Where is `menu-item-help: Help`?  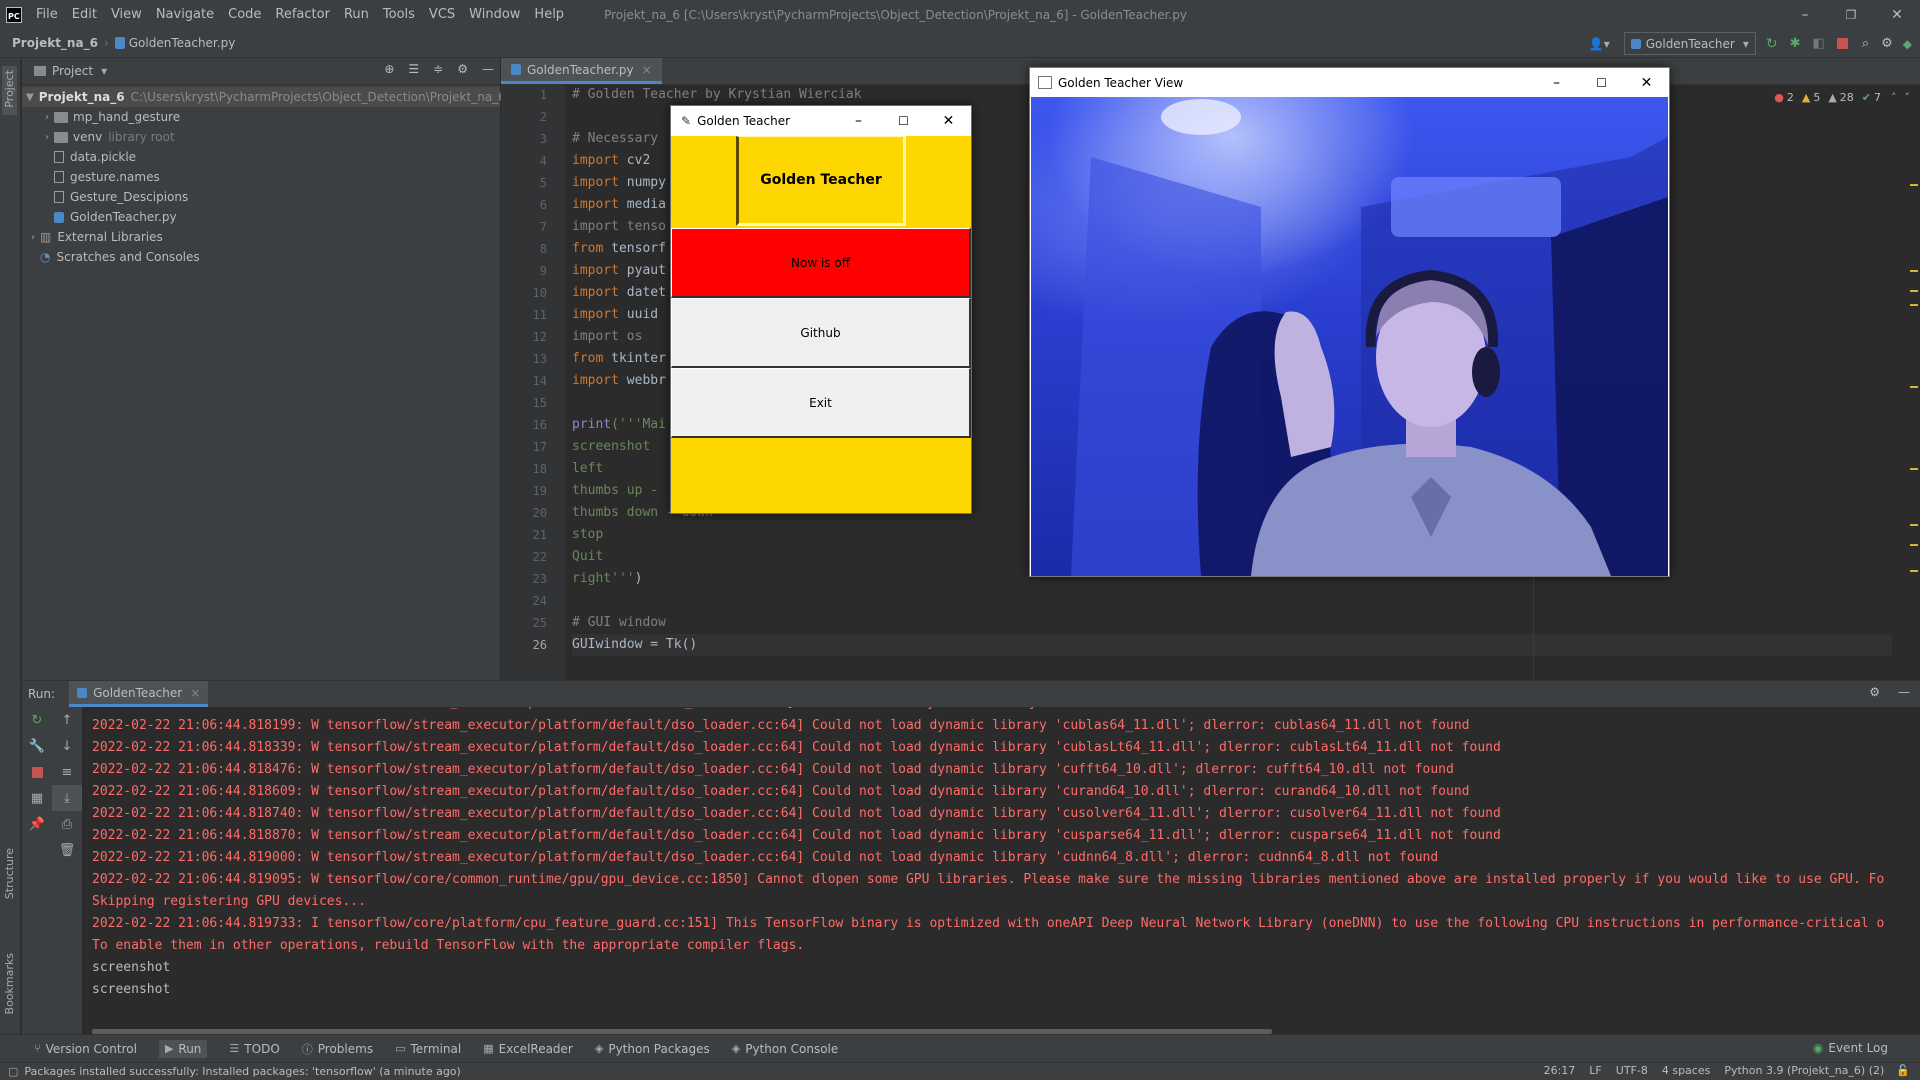 menu-item-help: Help is located at coordinates (549, 14).